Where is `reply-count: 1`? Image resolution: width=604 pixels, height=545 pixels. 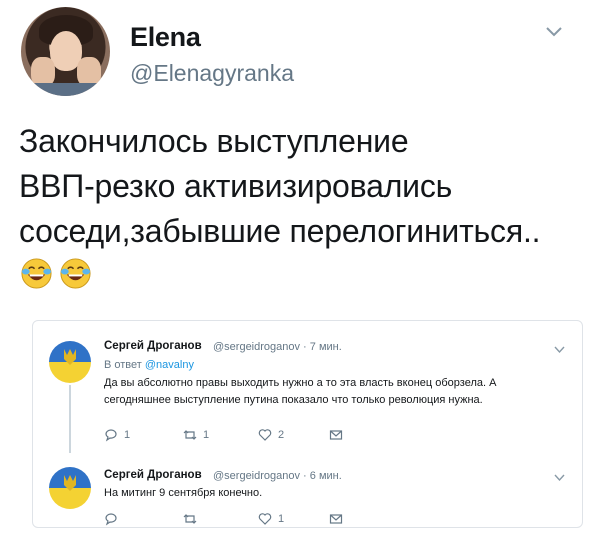 reply-count: 1 is located at coordinates (127, 435).